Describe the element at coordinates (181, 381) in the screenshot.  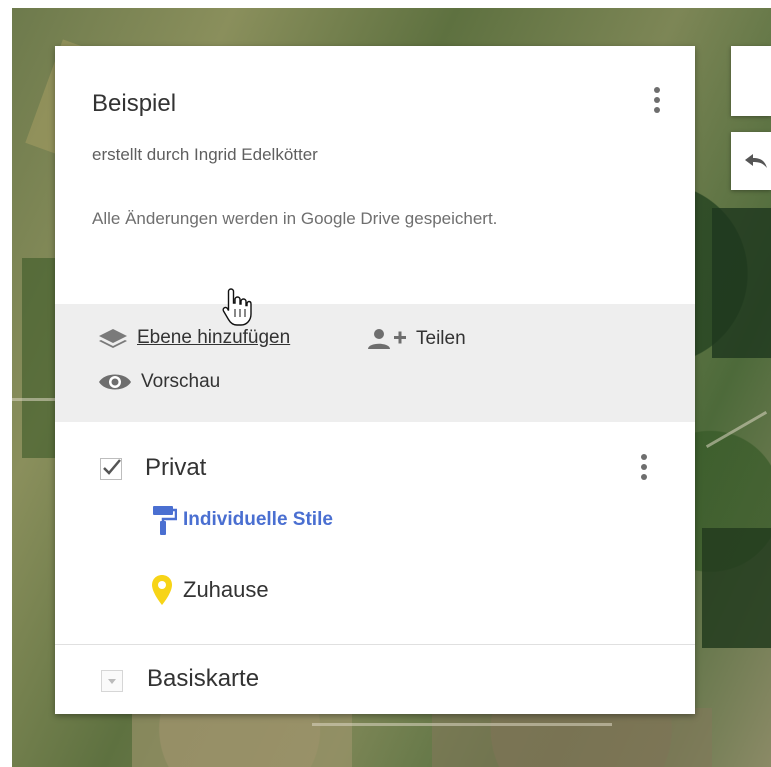
I see `preview-label: Vorschau` at that location.